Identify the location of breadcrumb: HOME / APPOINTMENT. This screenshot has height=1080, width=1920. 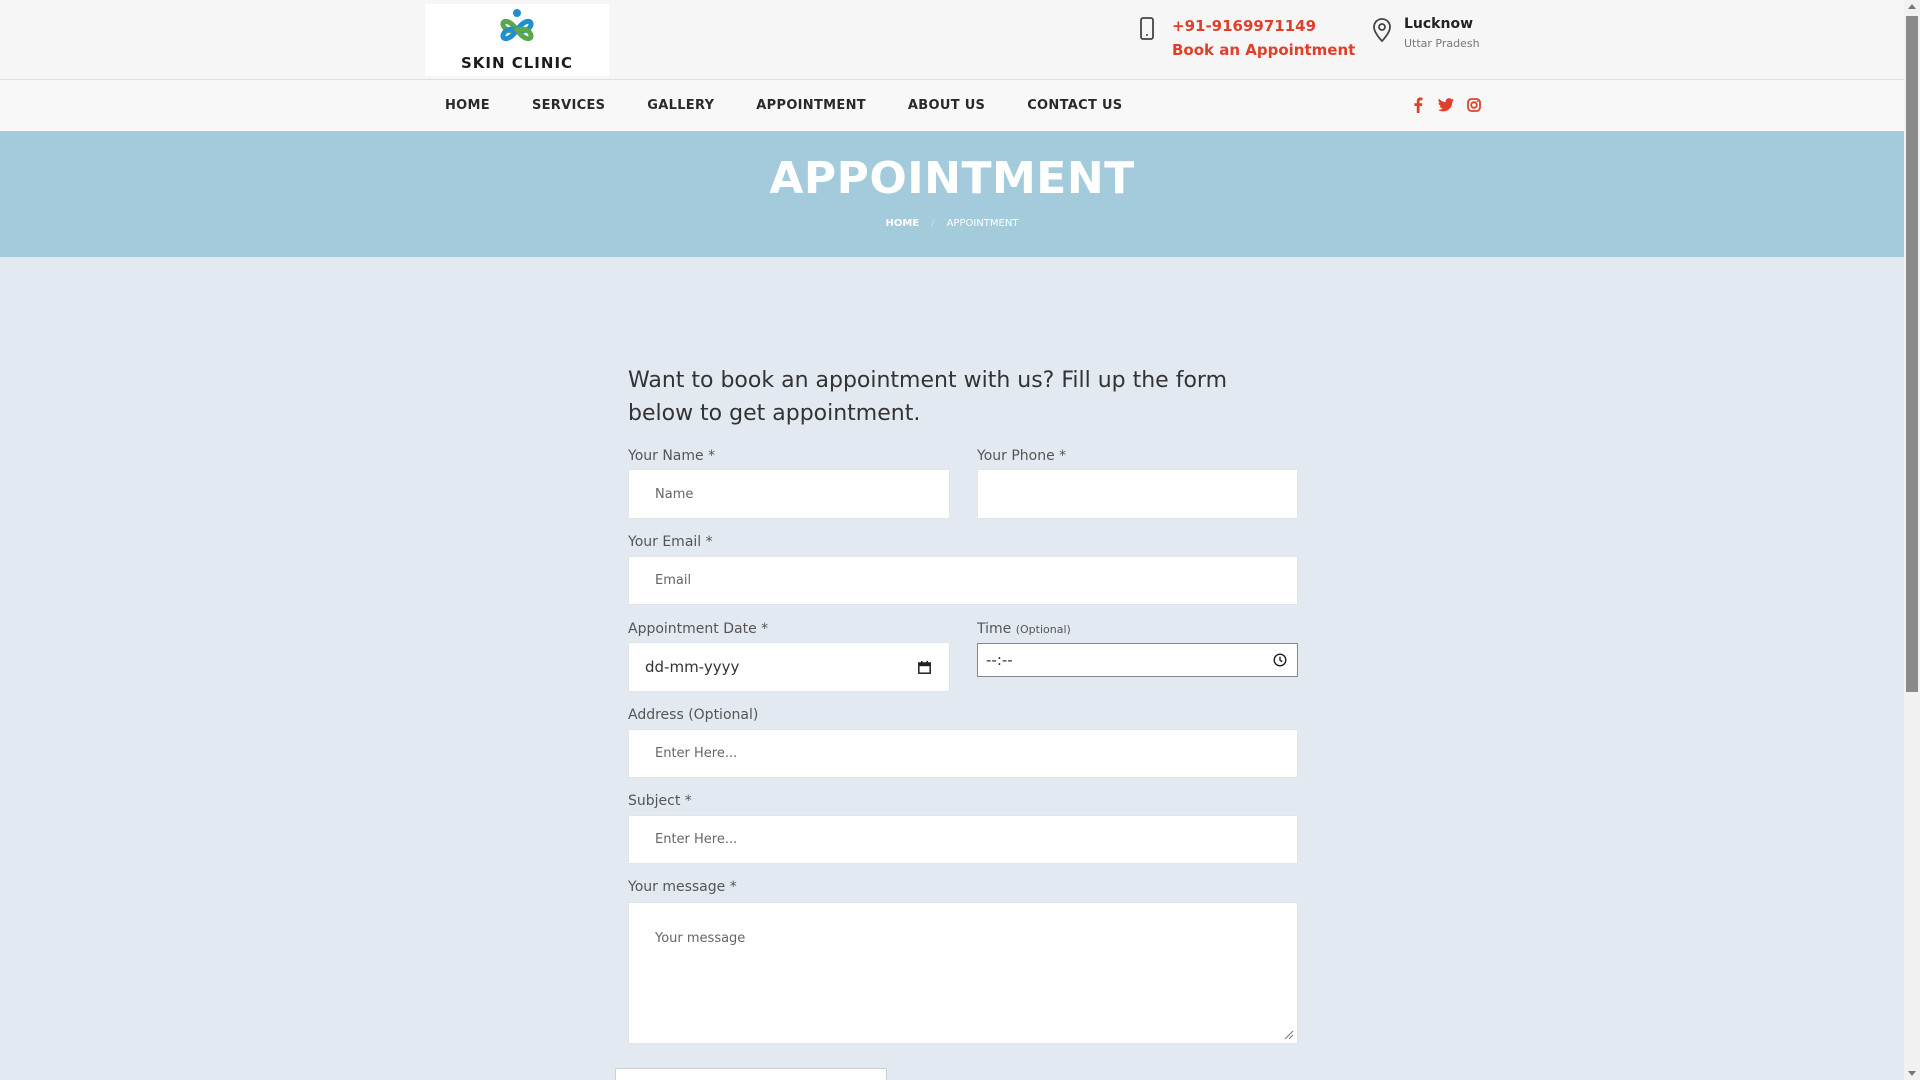
(952, 223).